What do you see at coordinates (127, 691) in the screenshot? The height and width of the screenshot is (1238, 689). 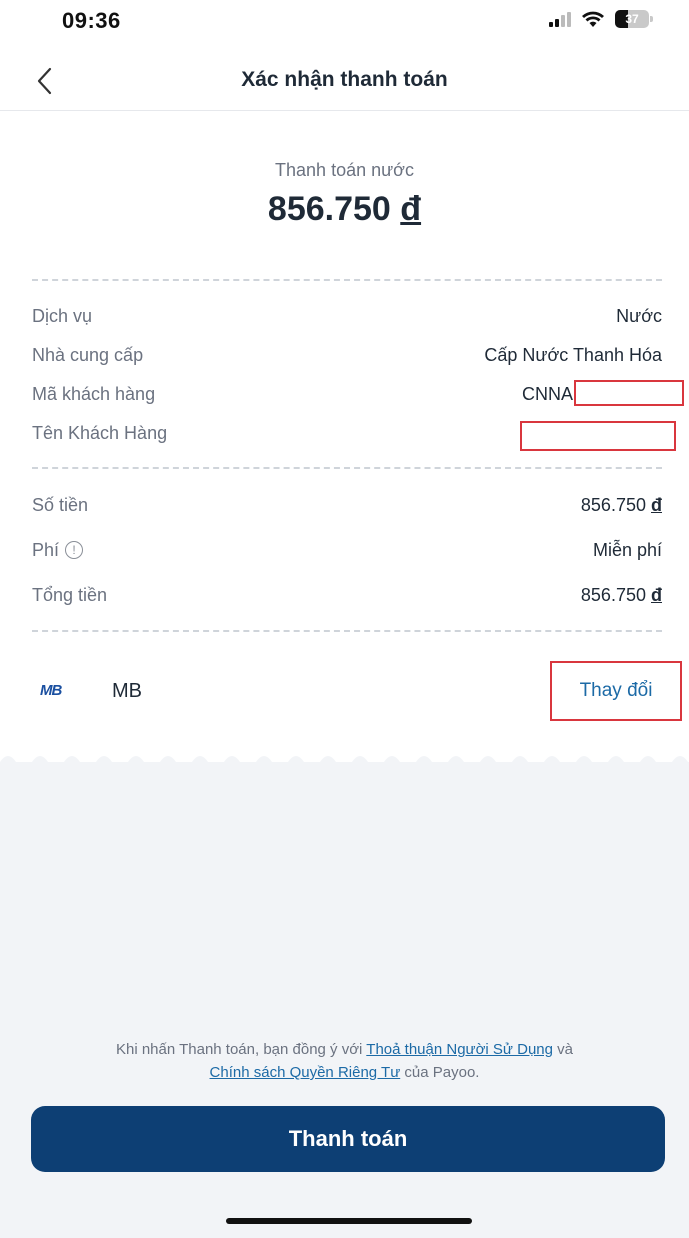 I see `bank-name: MB` at bounding box center [127, 691].